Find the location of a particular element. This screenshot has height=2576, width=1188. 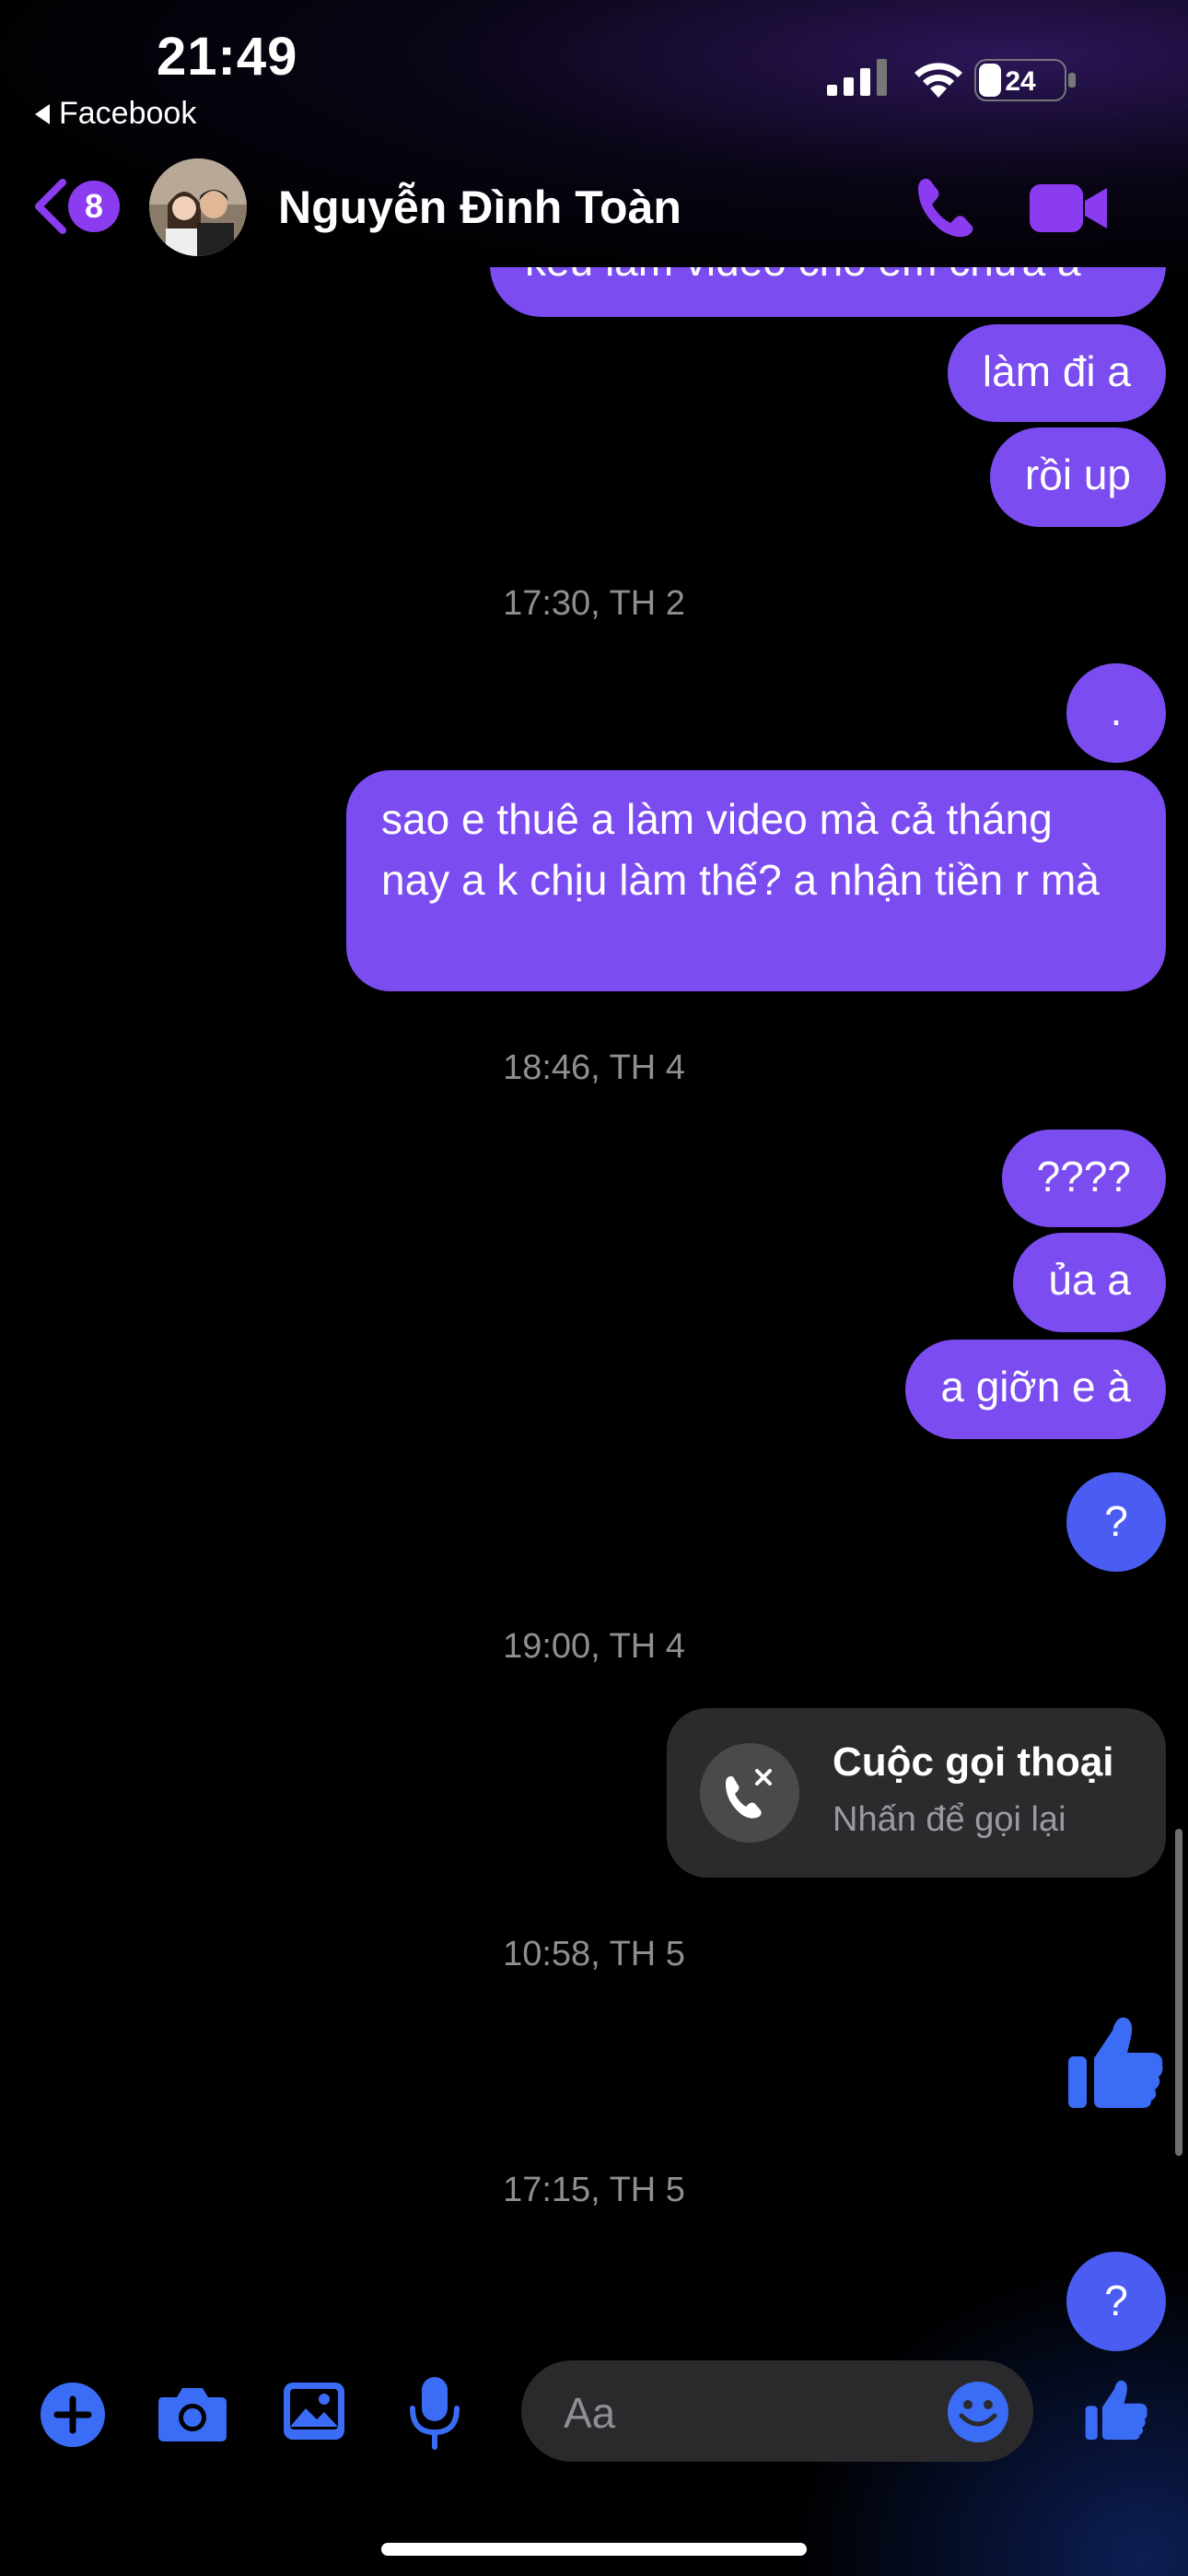

missed-call-icon is located at coordinates (749, 1794).